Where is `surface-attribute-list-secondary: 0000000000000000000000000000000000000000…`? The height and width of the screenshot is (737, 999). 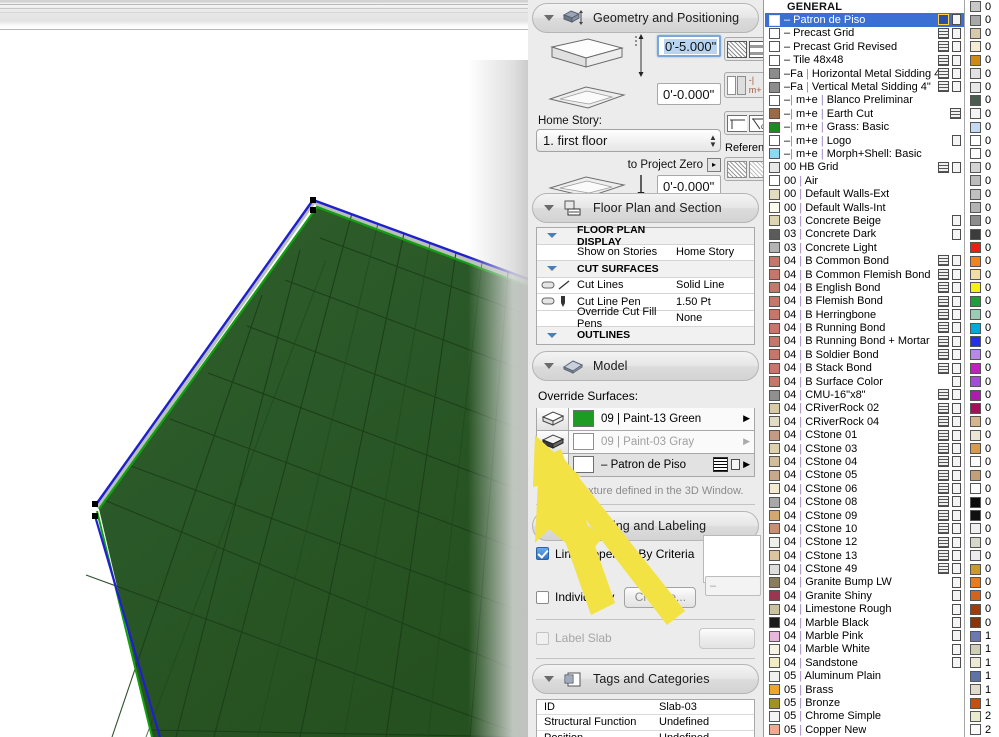
surface-attribute-list-secondary: 0000000000000000000000000000000000000000… is located at coordinates (982, 368).